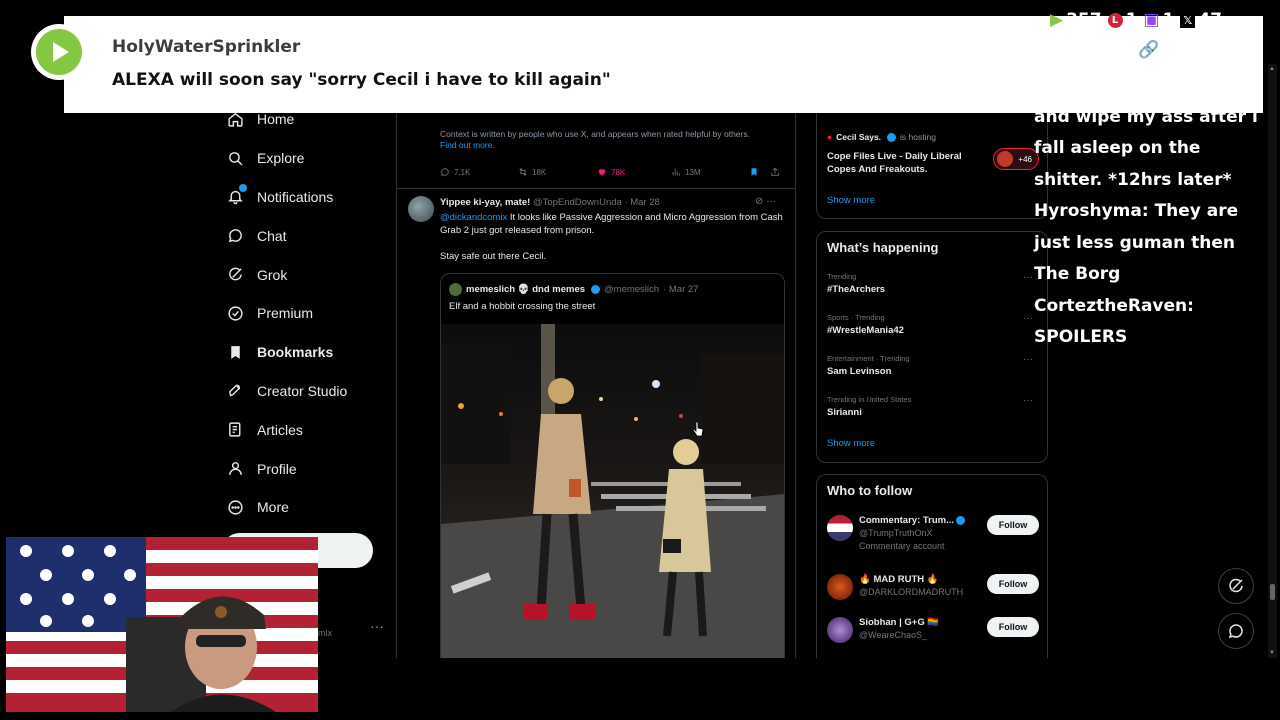 Image resolution: width=1280 pixels, height=720 pixels. Describe the element at coordinates (961, 520) in the screenshot. I see `verified-badge-icon` at that location.